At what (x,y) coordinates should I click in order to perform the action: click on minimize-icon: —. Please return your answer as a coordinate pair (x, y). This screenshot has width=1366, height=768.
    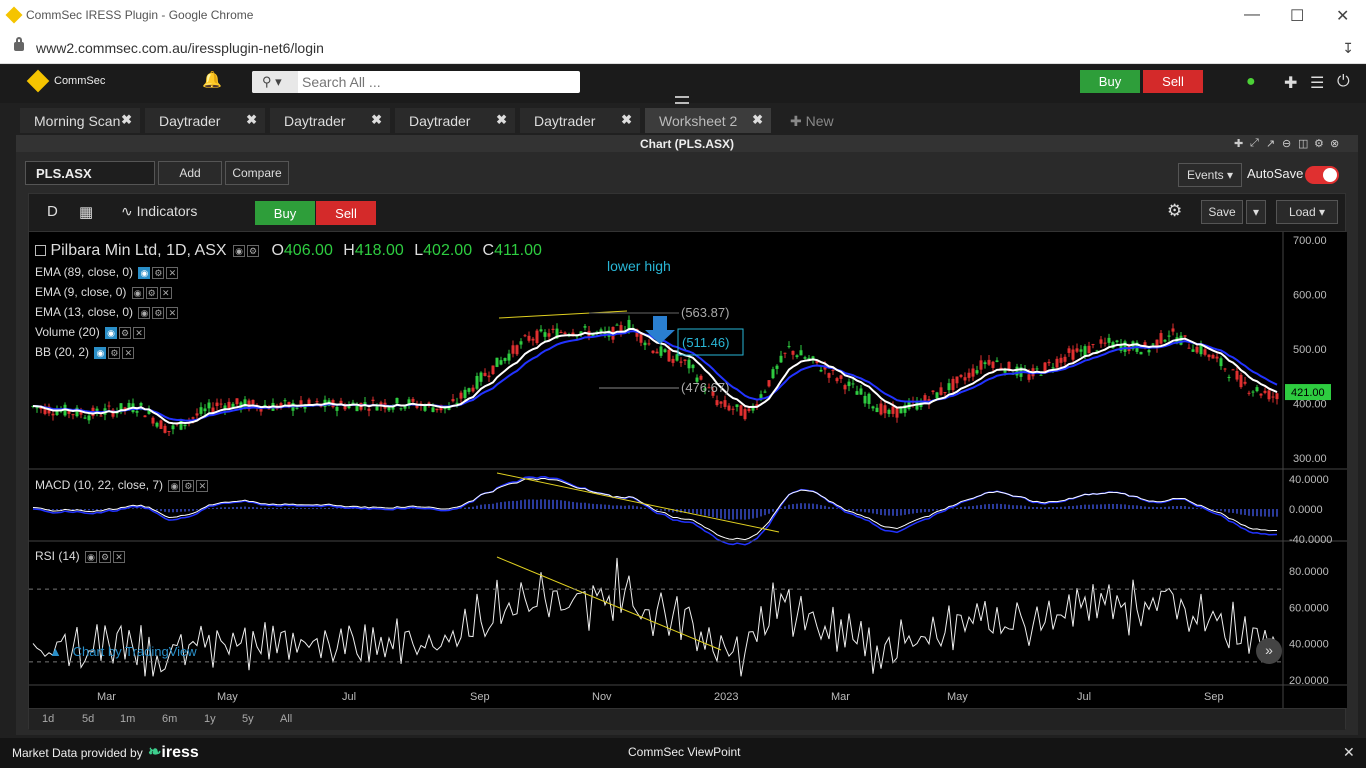
    Looking at the image, I should click on (1252, 15).